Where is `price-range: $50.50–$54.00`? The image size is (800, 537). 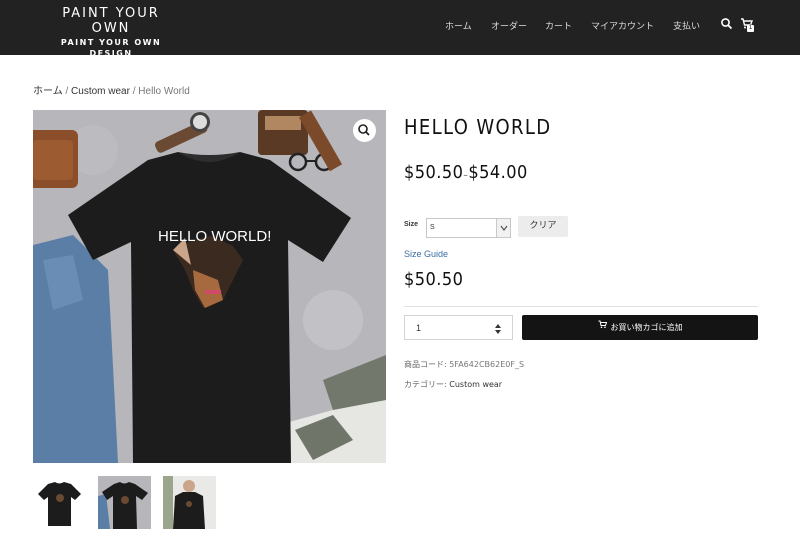 price-range: $50.50–$54.00 is located at coordinates (466, 172).